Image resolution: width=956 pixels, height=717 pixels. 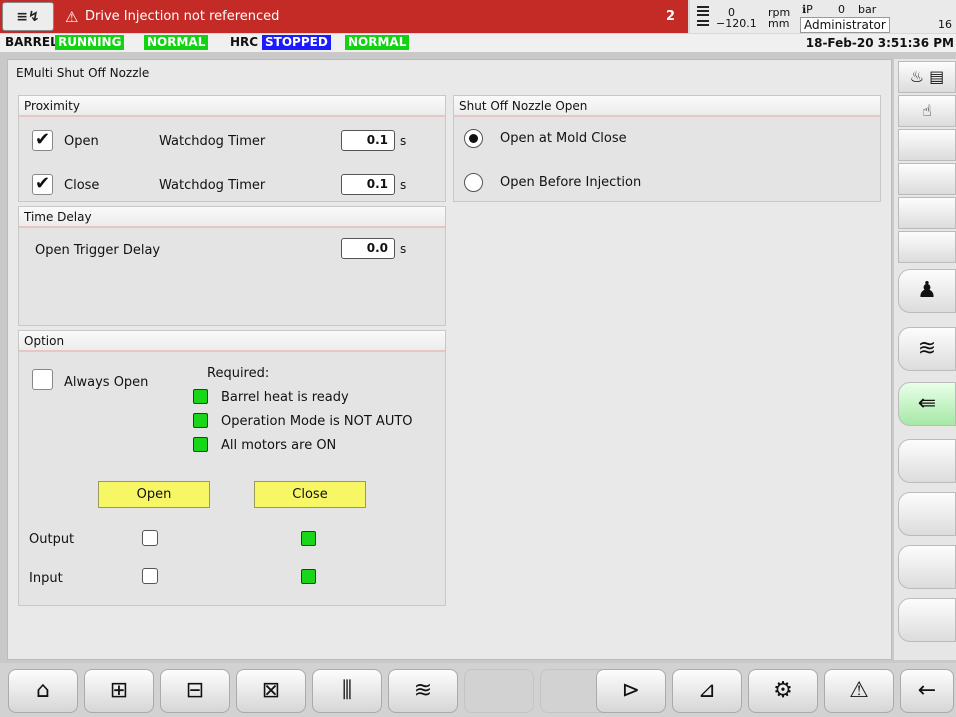 I want to click on open-button: Open, so click(x=154, y=494).